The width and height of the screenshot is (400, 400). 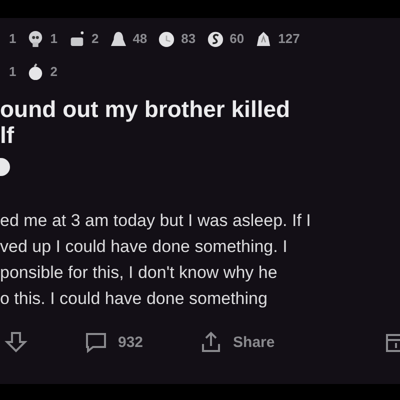 What do you see at coordinates (188, 38) in the screenshot?
I see `award-count: 83` at bounding box center [188, 38].